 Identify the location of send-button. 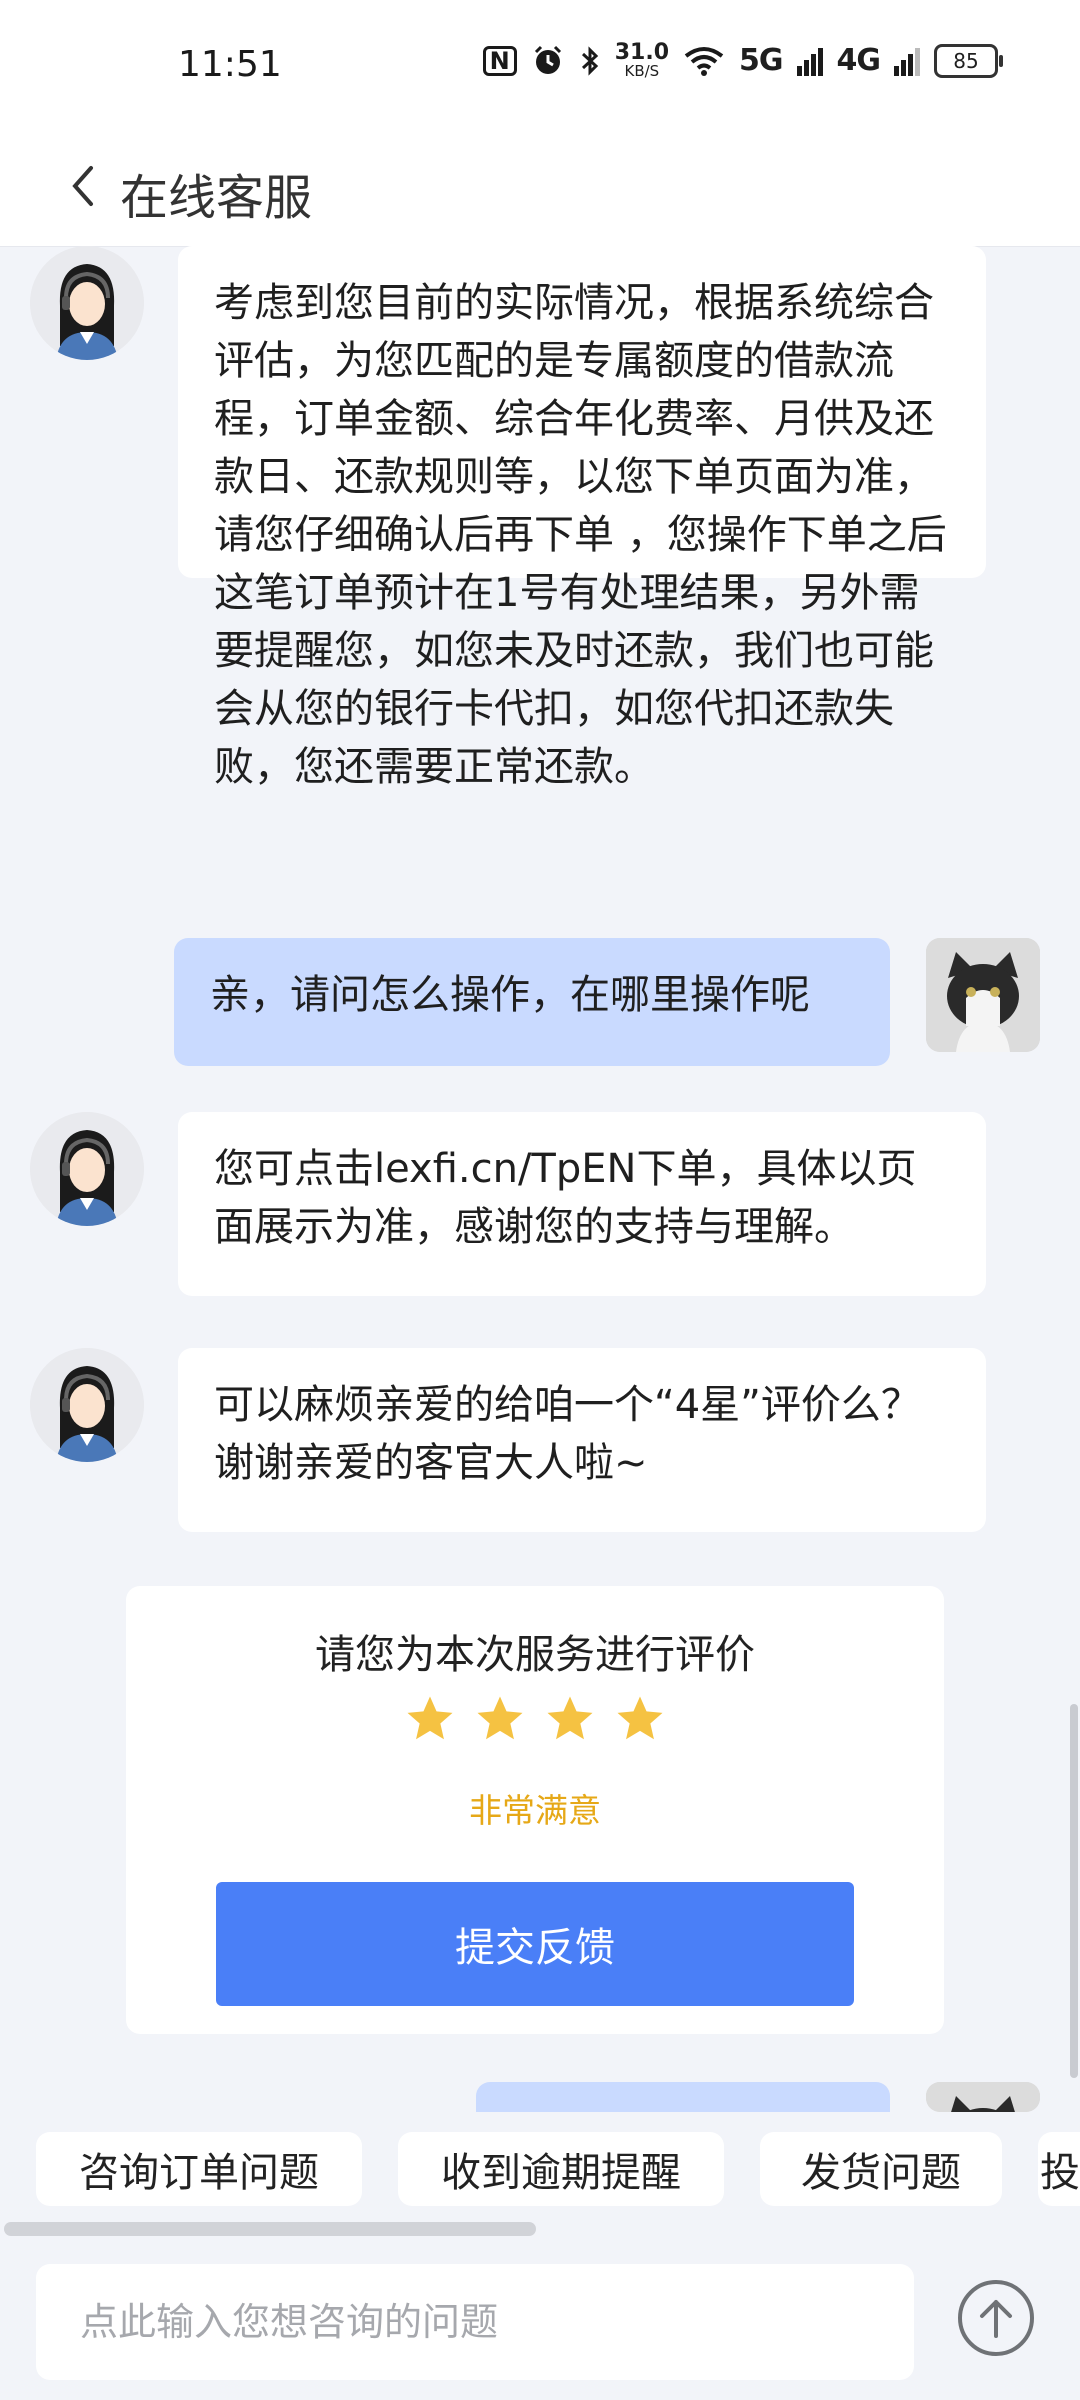
(996, 2318).